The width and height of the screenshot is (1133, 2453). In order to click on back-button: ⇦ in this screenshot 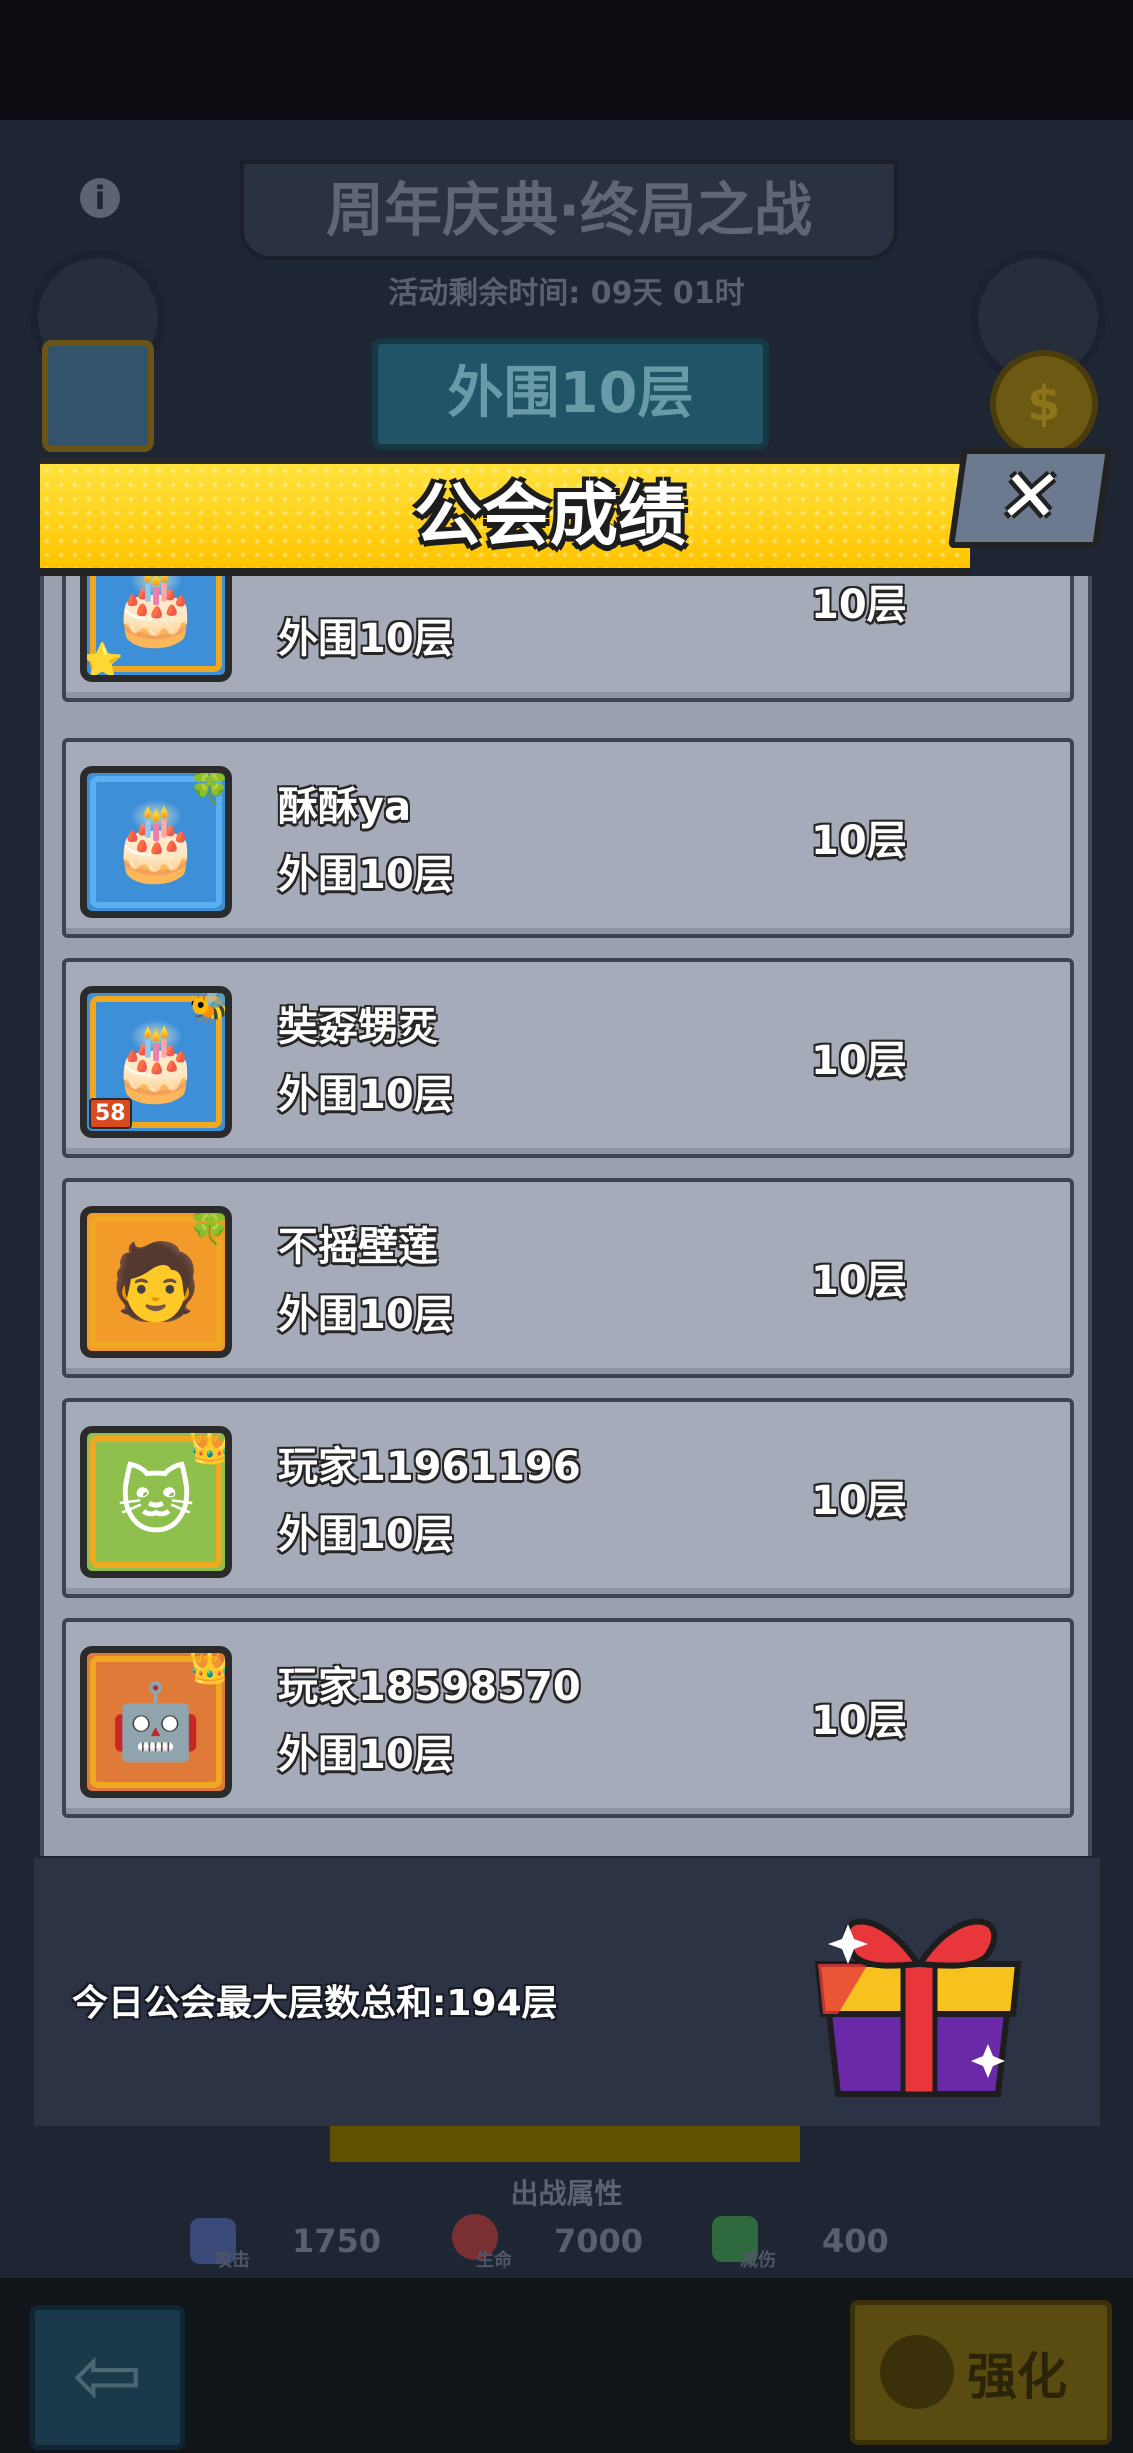, I will do `click(107, 2377)`.